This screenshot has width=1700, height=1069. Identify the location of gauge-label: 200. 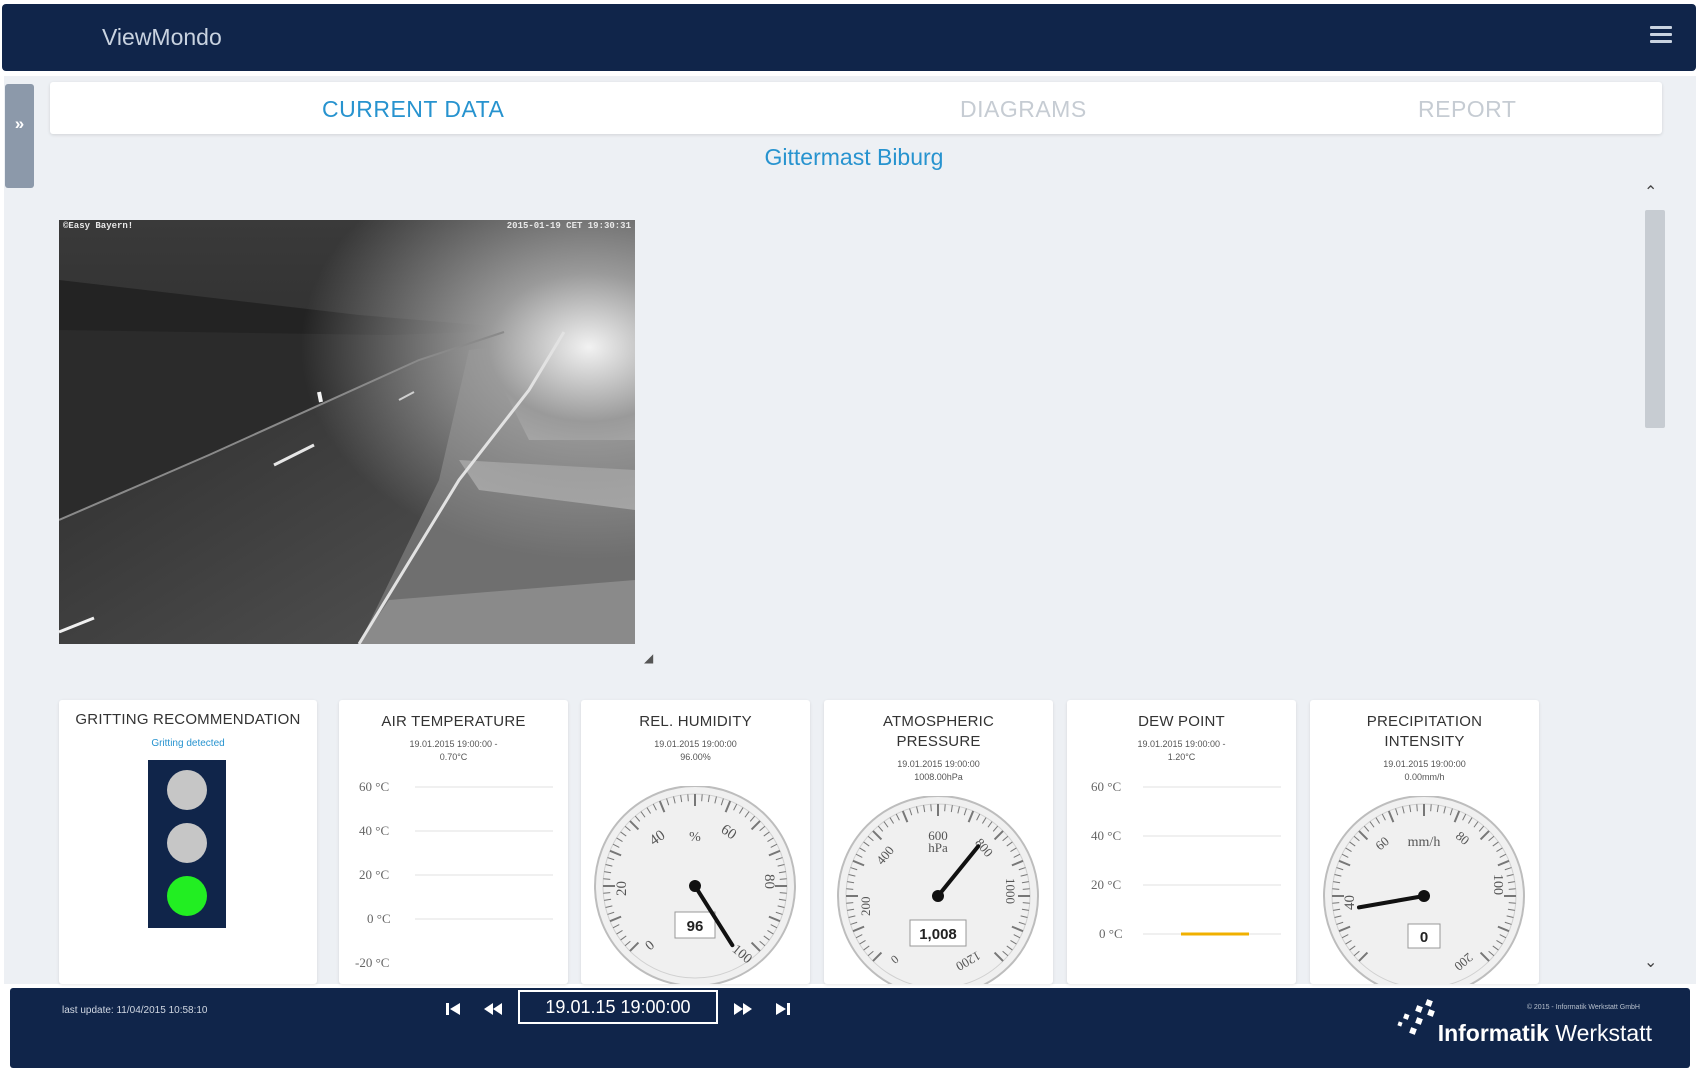
(865, 907).